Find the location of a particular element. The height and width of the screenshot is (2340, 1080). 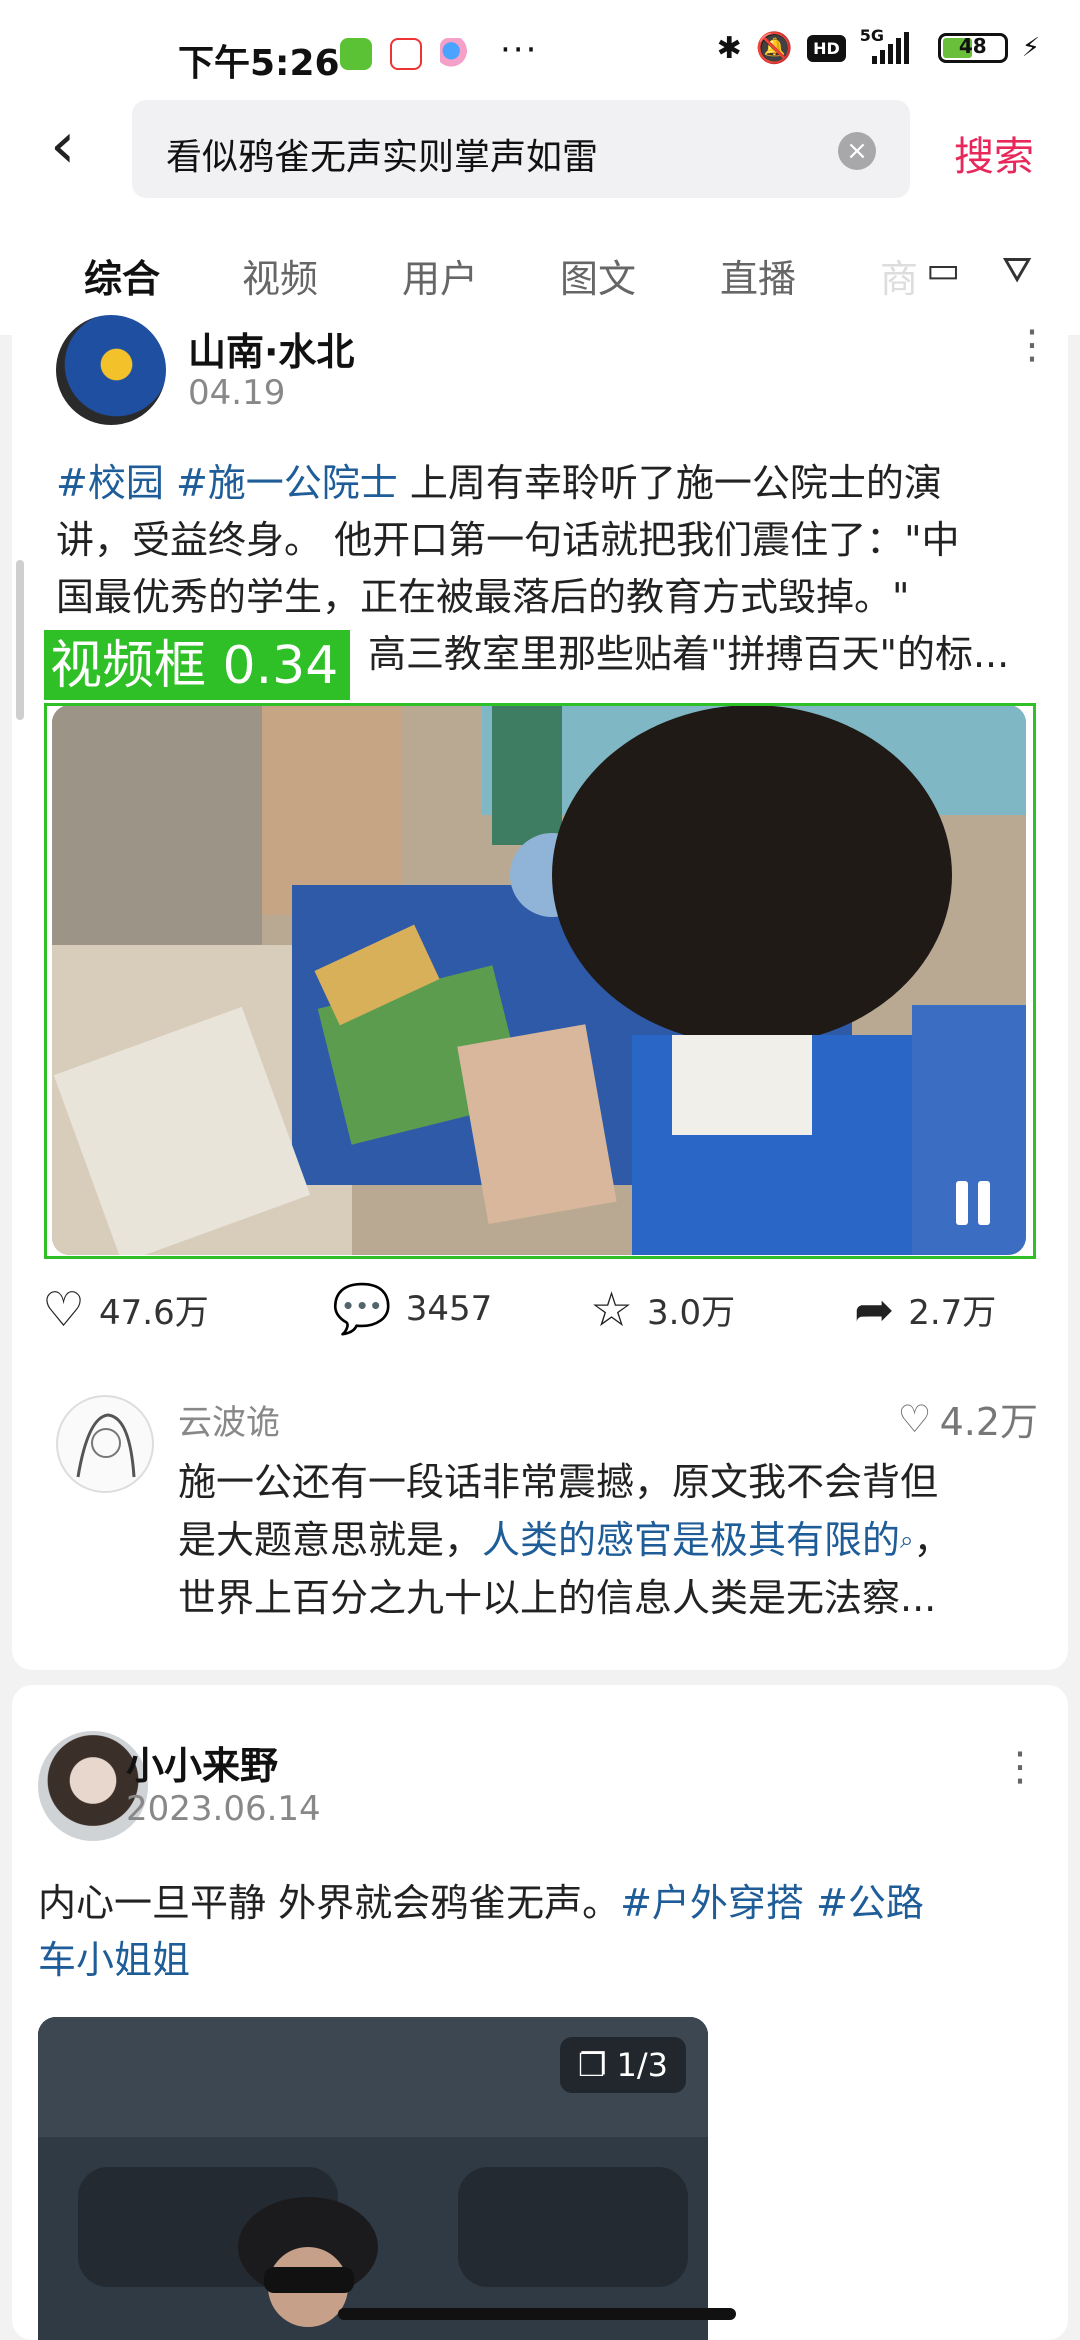

comment-like-button: ♡ 4.2万 is located at coordinates (967, 1418).